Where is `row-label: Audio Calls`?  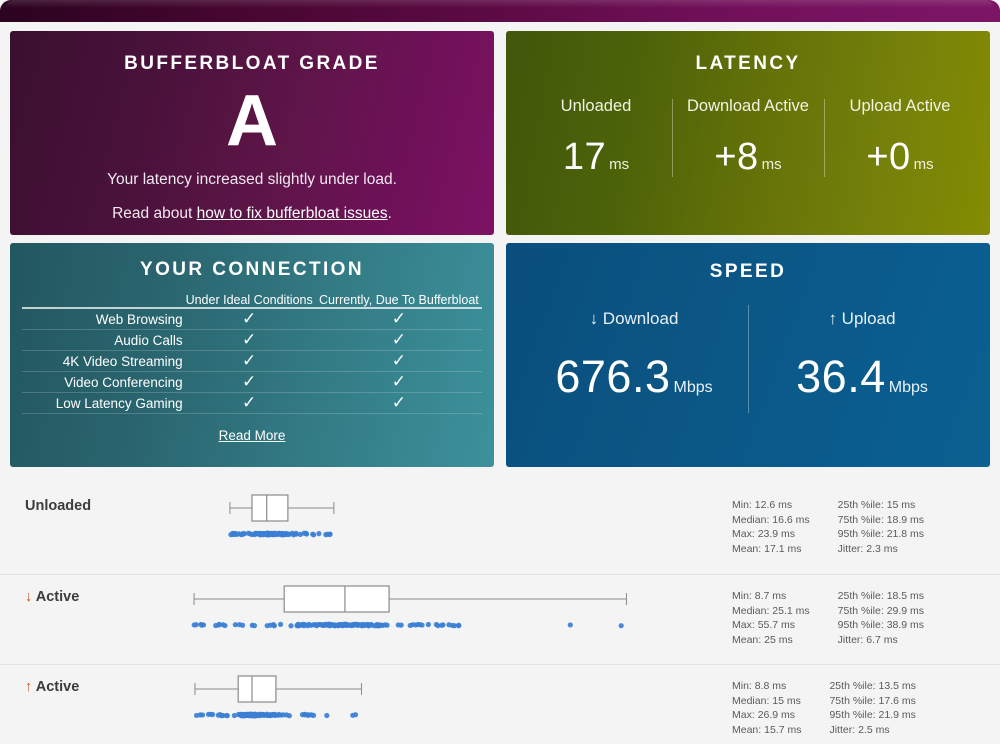 row-label: Audio Calls is located at coordinates (148, 340).